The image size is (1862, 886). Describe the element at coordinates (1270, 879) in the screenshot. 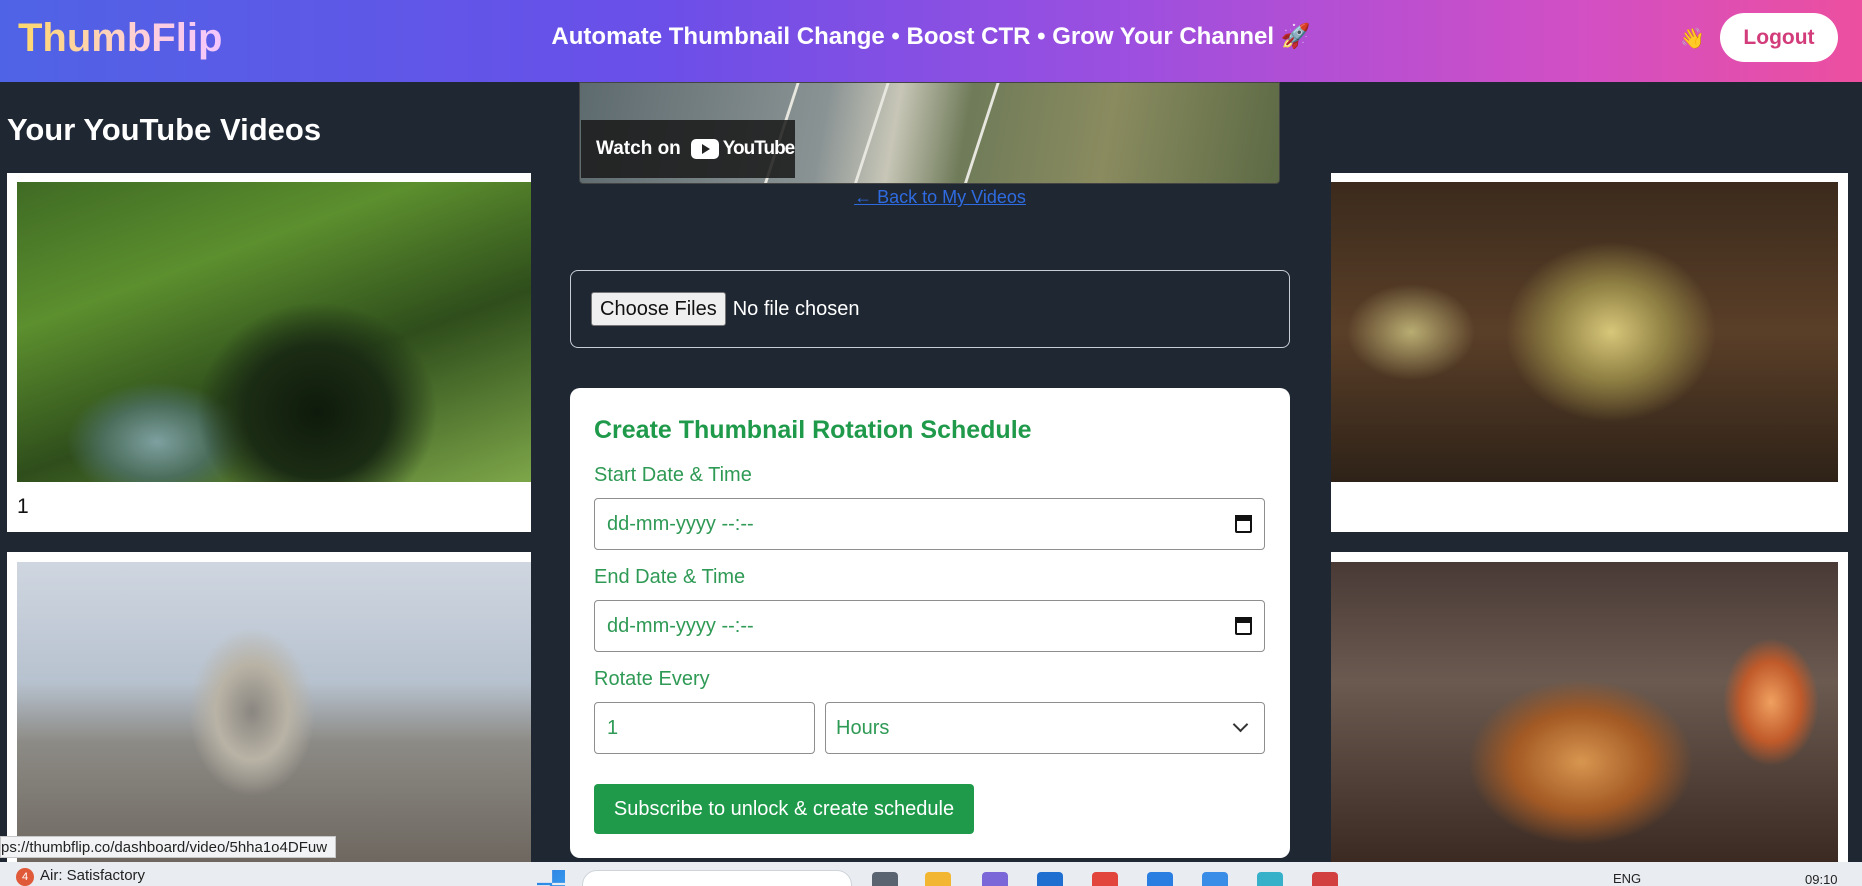

I see `edge-icon` at that location.